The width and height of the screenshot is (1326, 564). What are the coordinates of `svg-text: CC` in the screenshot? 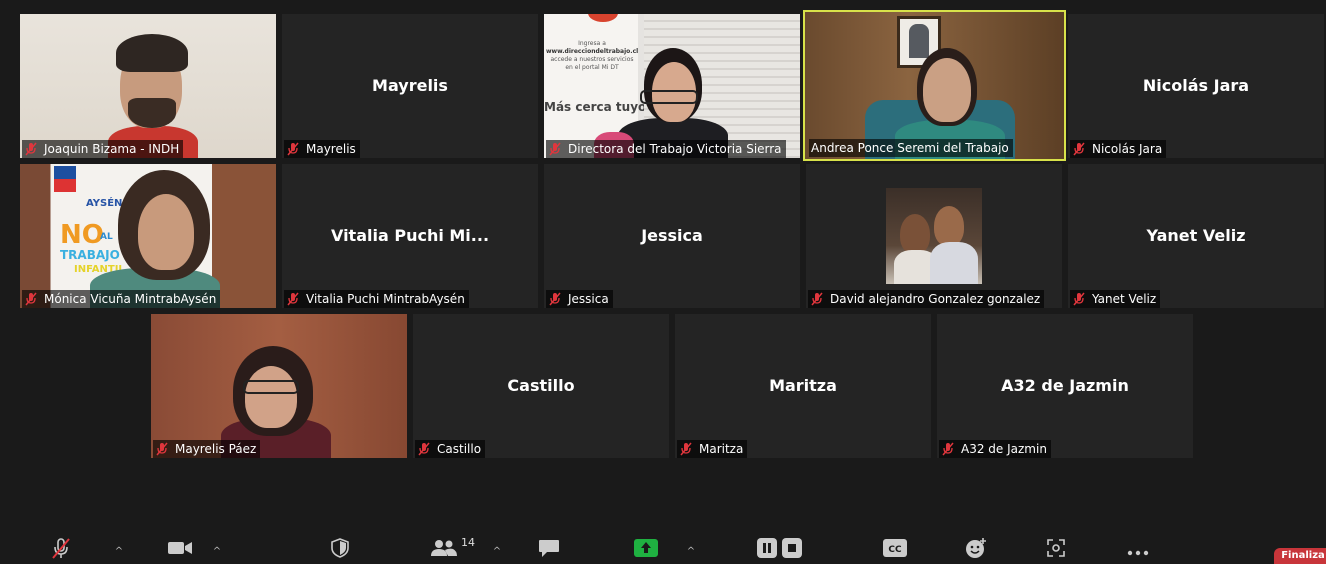 It's located at (895, 550).